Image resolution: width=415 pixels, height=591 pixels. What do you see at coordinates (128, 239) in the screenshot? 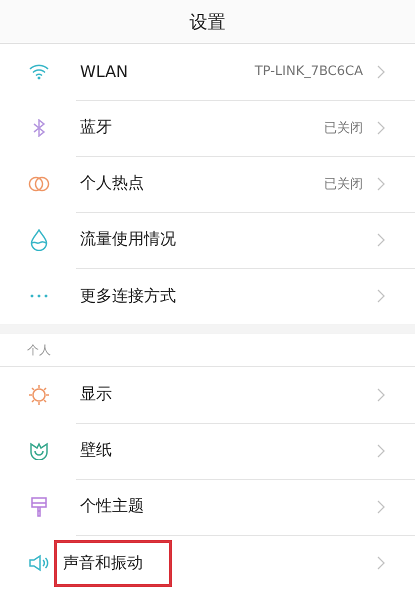
I see `row-label: 流量使用情况` at bounding box center [128, 239].